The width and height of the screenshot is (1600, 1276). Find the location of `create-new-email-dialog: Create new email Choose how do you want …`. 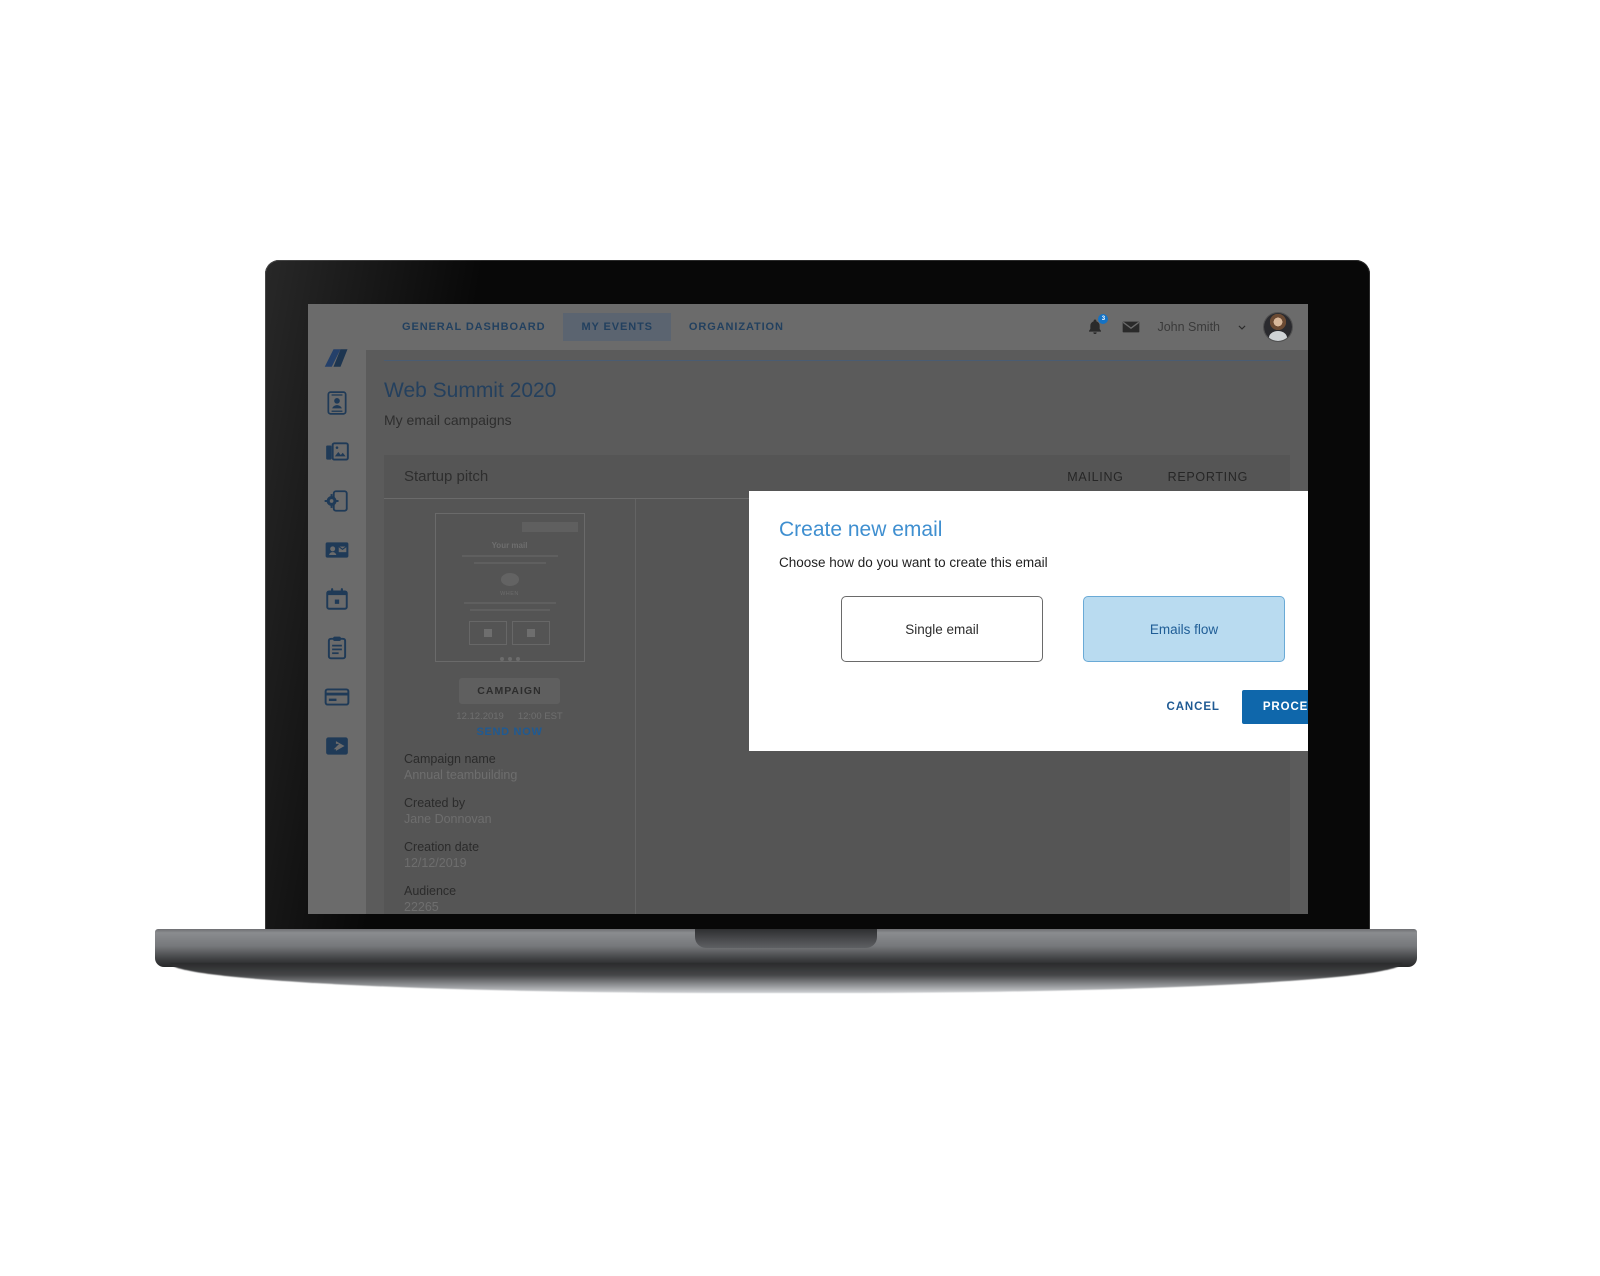

create-new-email-dialog: Create new email Choose how do you want … is located at coordinates (1028, 621).